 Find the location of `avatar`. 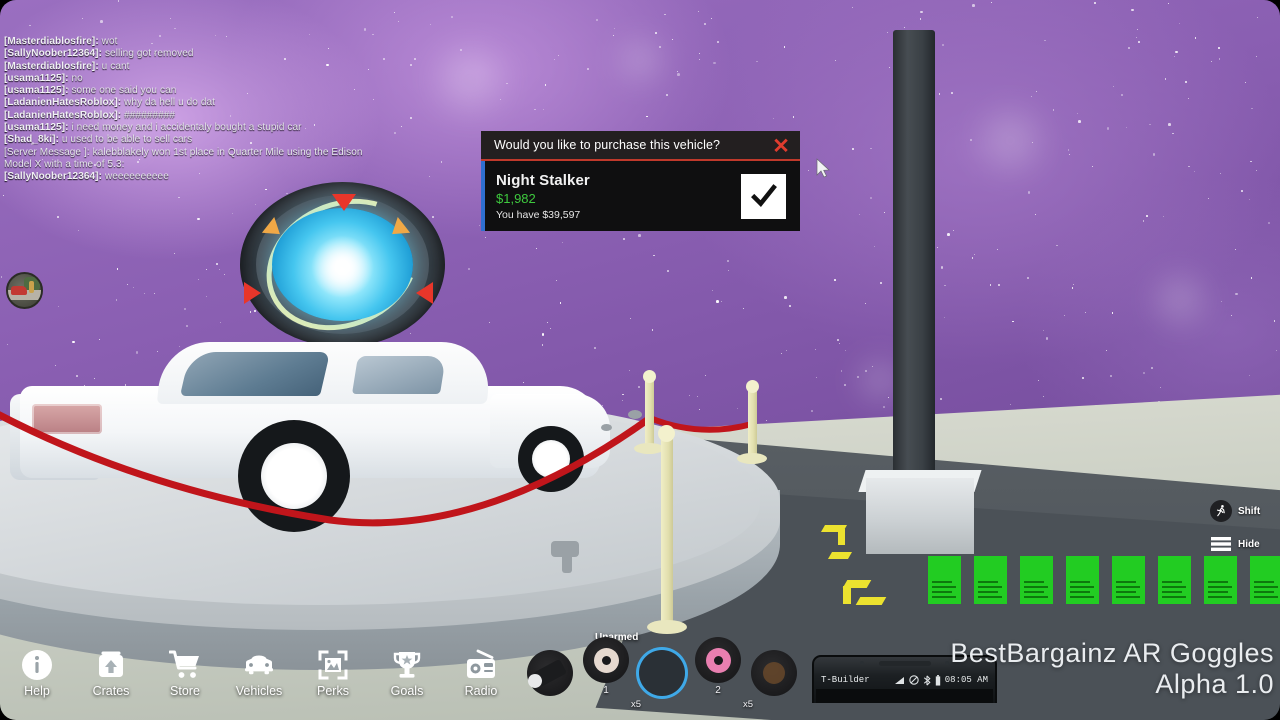

avatar is located at coordinates (24, 290).